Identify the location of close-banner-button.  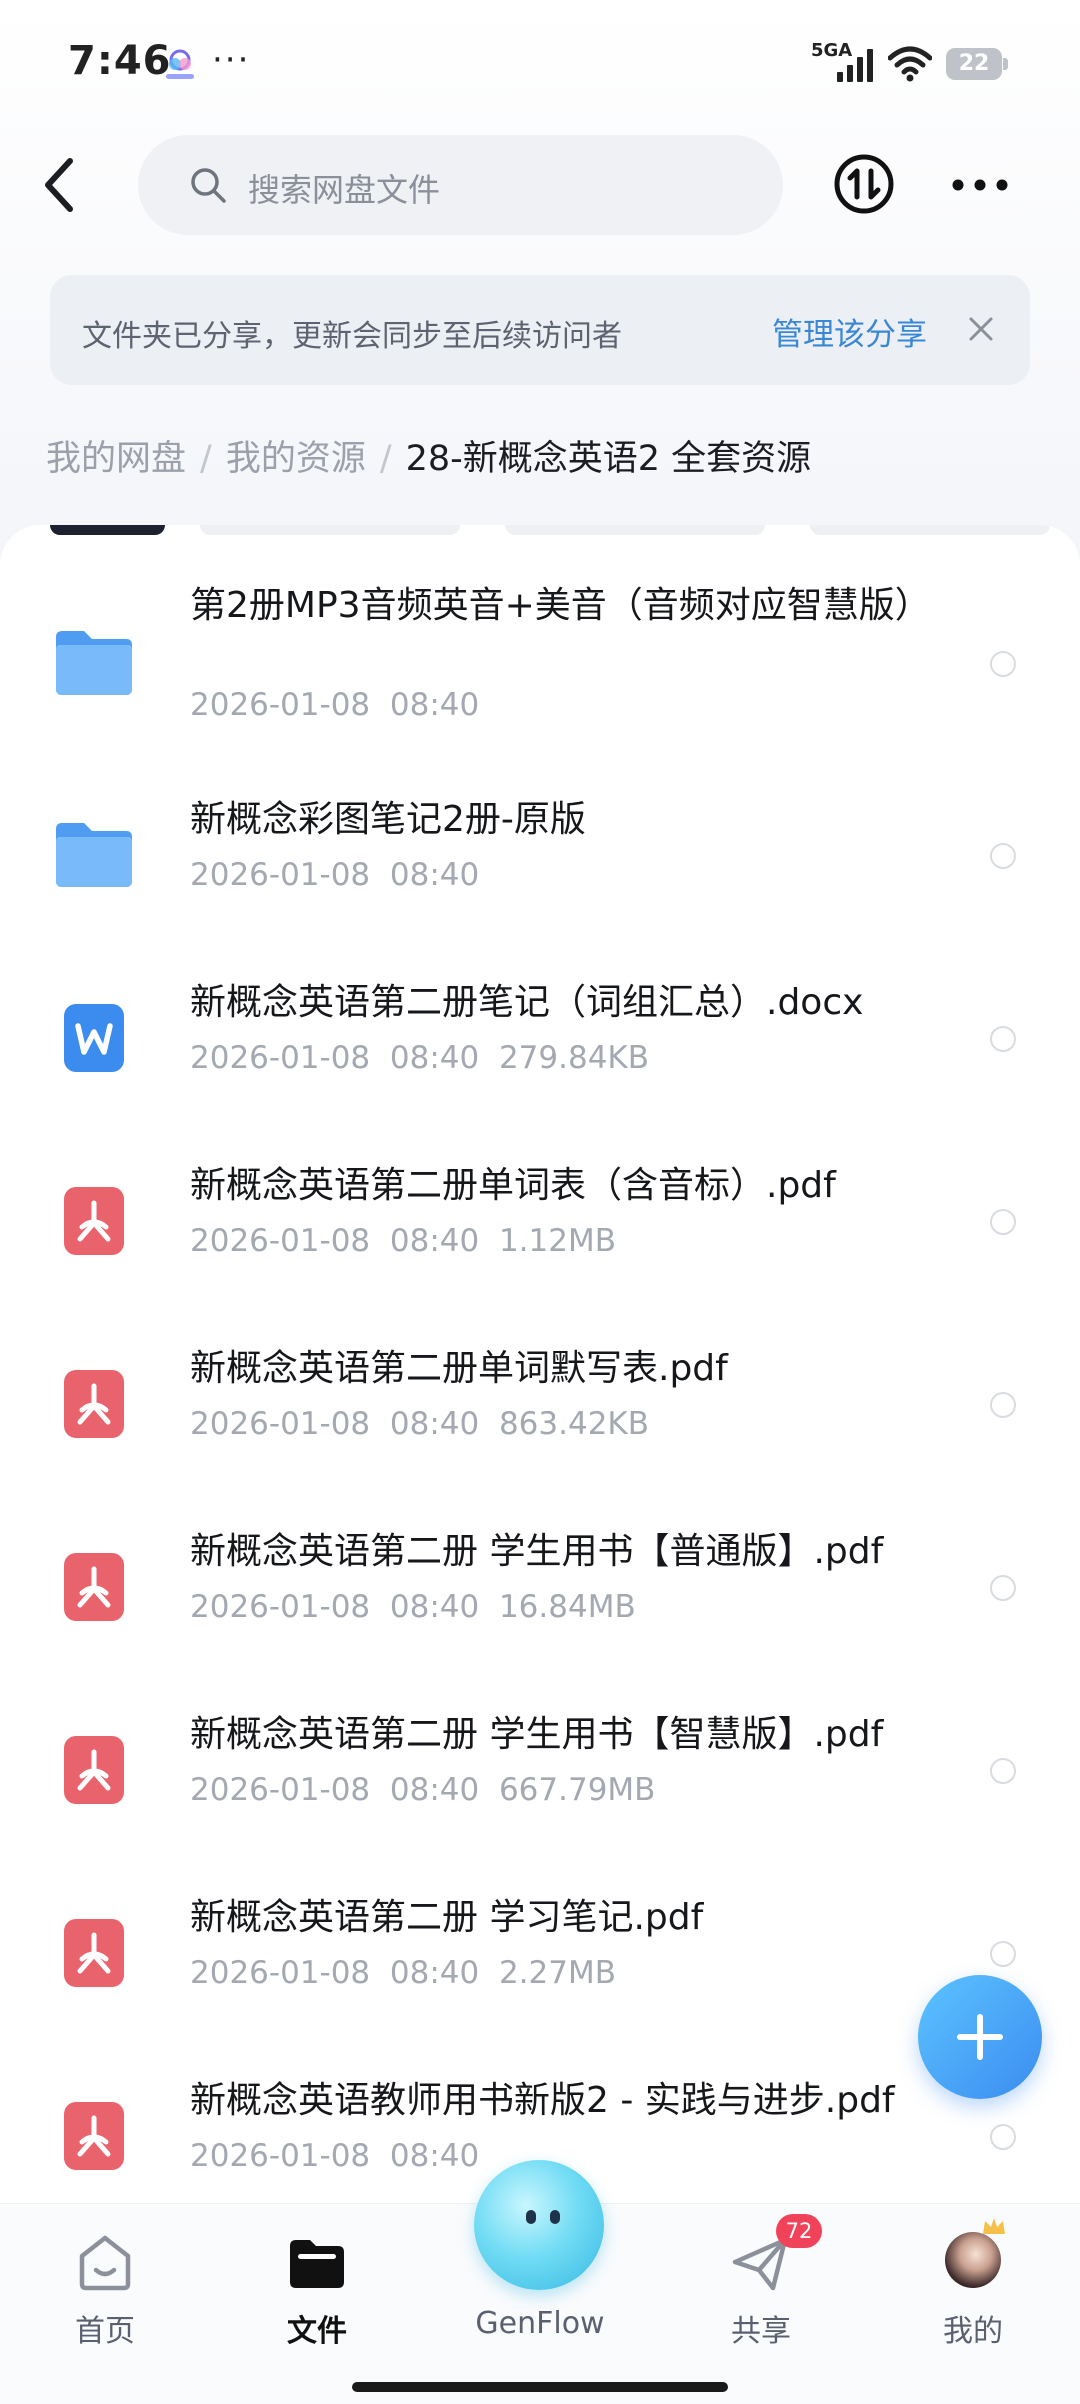
(981, 329).